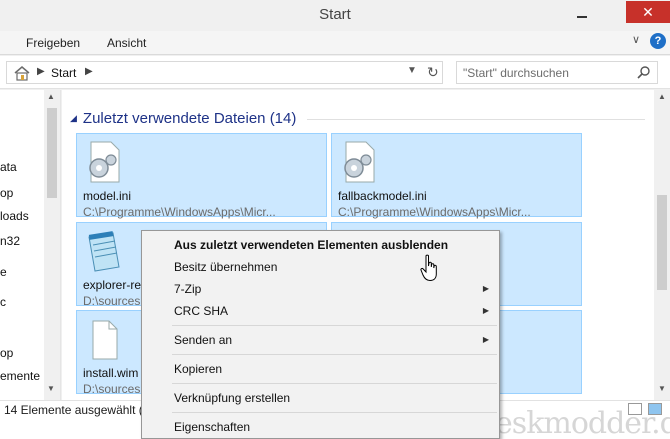 The height and width of the screenshot is (439, 670). What do you see at coordinates (658, 41) in the screenshot?
I see `help-icon: ?` at bounding box center [658, 41].